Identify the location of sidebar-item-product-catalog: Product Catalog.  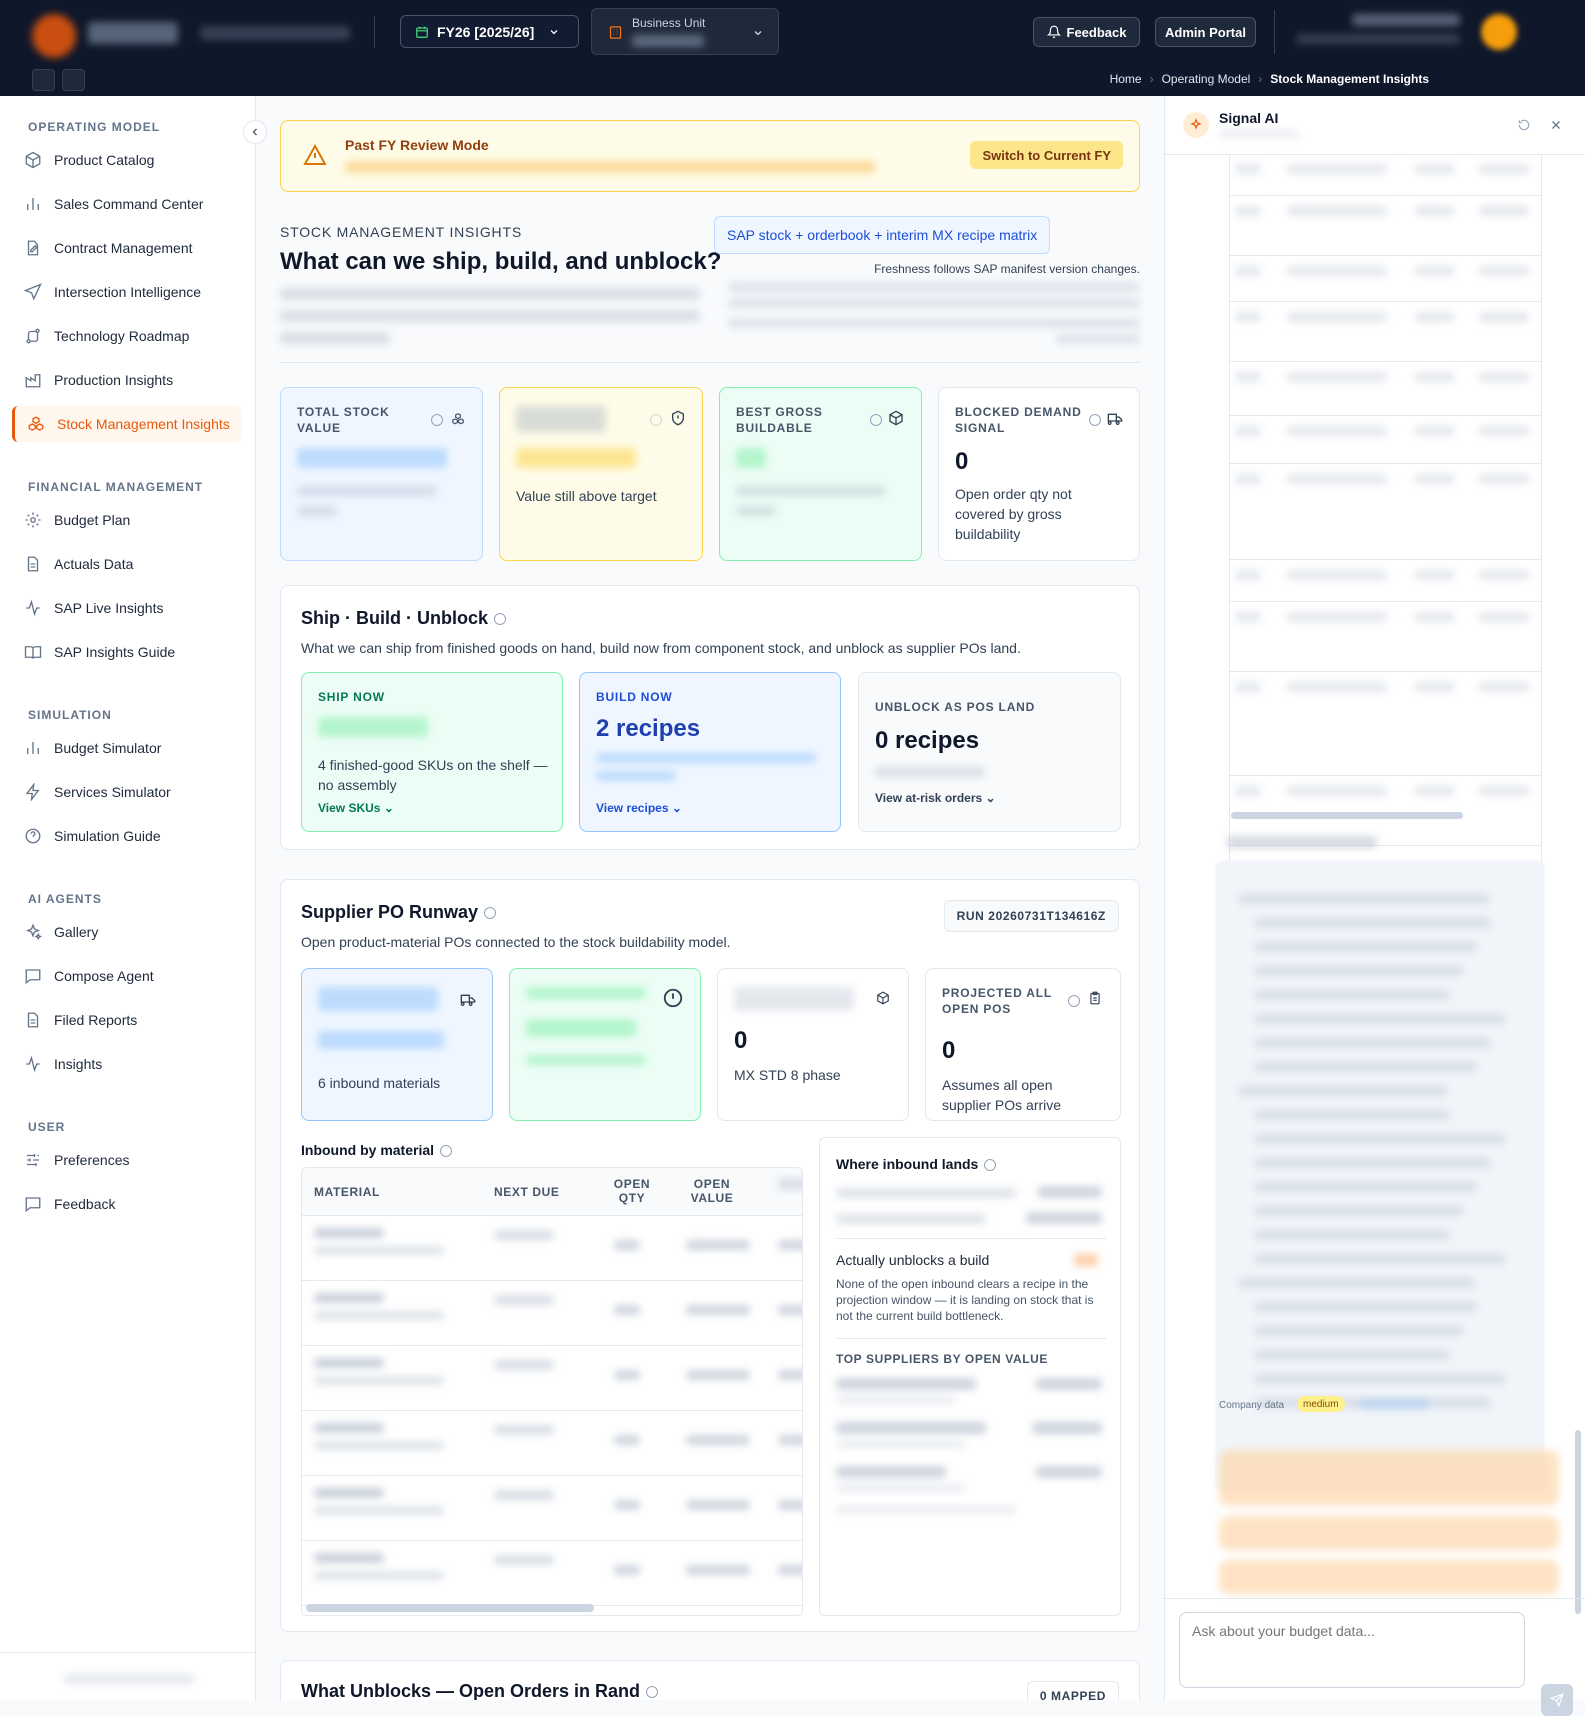
(127, 160).